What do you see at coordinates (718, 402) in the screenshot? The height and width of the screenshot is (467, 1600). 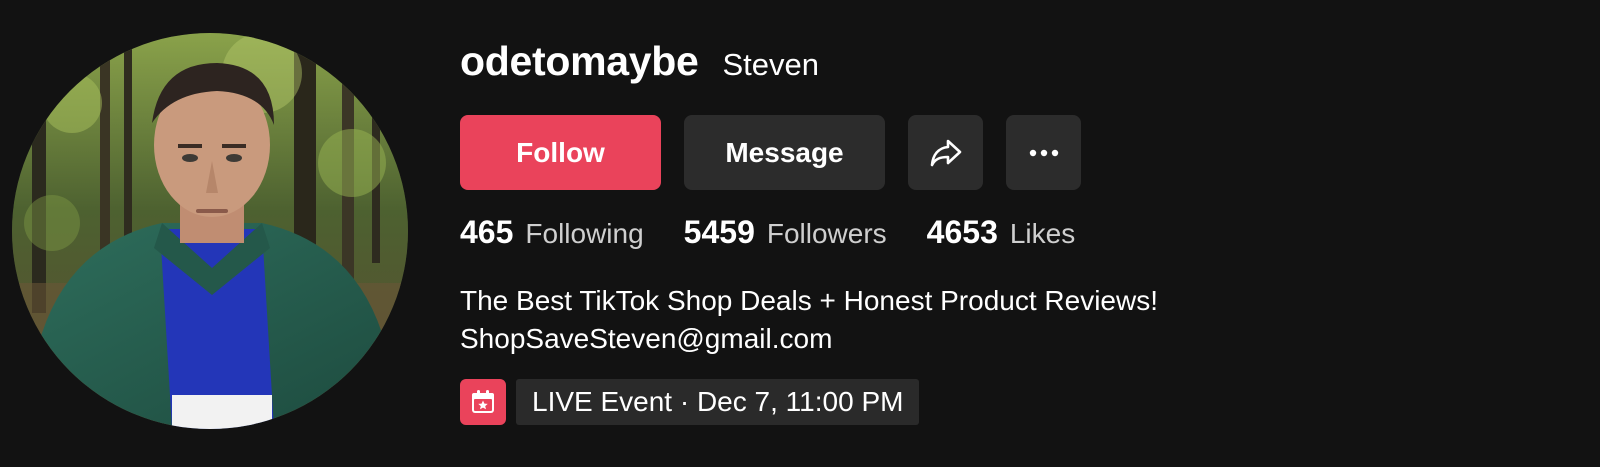 I see `event-label: LIVE Event · Dec 7, 11:00 PM` at bounding box center [718, 402].